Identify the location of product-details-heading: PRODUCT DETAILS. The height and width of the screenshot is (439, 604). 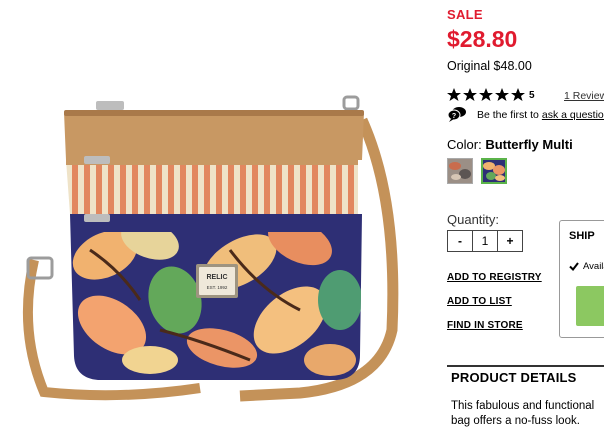
(514, 377).